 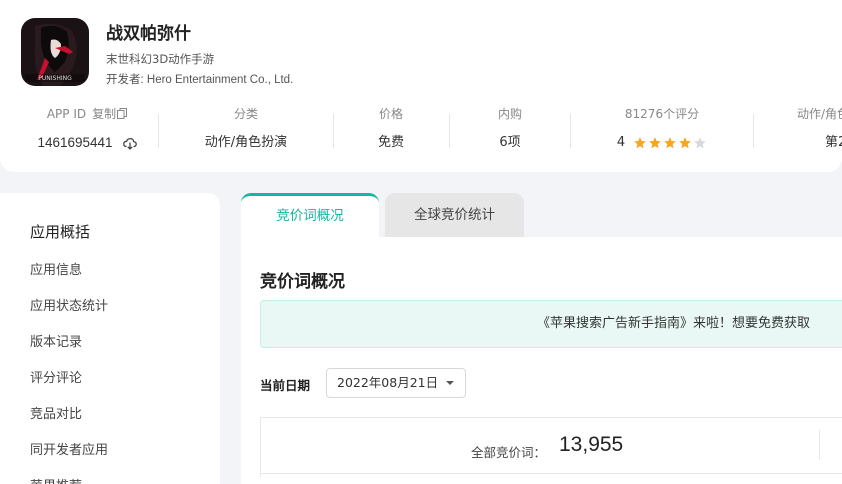 What do you see at coordinates (390, 142) in the screenshot?
I see `price-value: 免费` at bounding box center [390, 142].